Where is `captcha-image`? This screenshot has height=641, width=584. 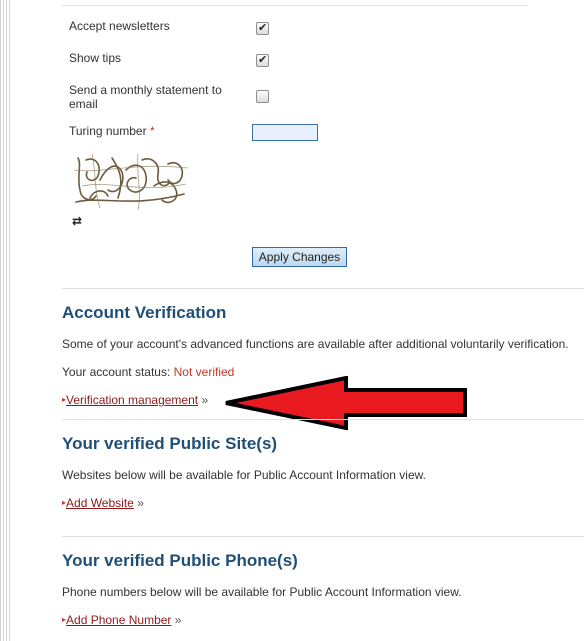 captcha-image is located at coordinates (131, 182).